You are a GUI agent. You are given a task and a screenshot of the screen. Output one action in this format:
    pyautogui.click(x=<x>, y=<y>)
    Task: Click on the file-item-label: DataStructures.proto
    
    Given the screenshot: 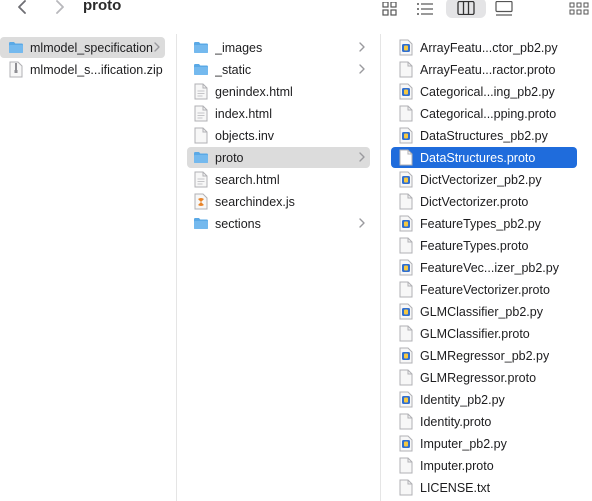 What is the action you would take?
    pyautogui.click(x=478, y=157)
    